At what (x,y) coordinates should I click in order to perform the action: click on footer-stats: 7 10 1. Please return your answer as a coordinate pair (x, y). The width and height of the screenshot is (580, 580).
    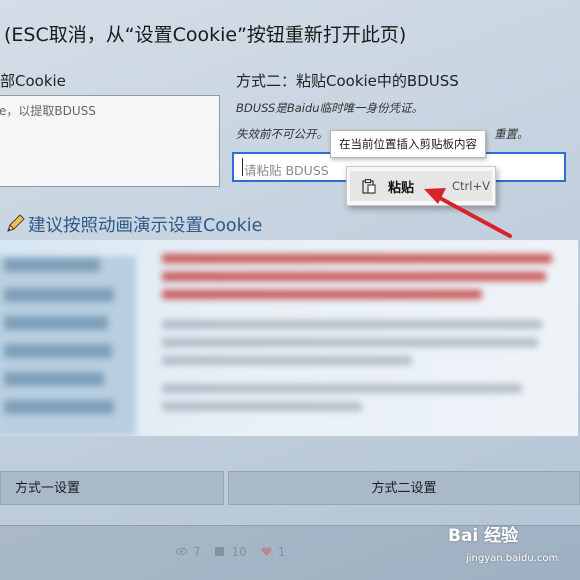
    Looking at the image, I should click on (225, 552).